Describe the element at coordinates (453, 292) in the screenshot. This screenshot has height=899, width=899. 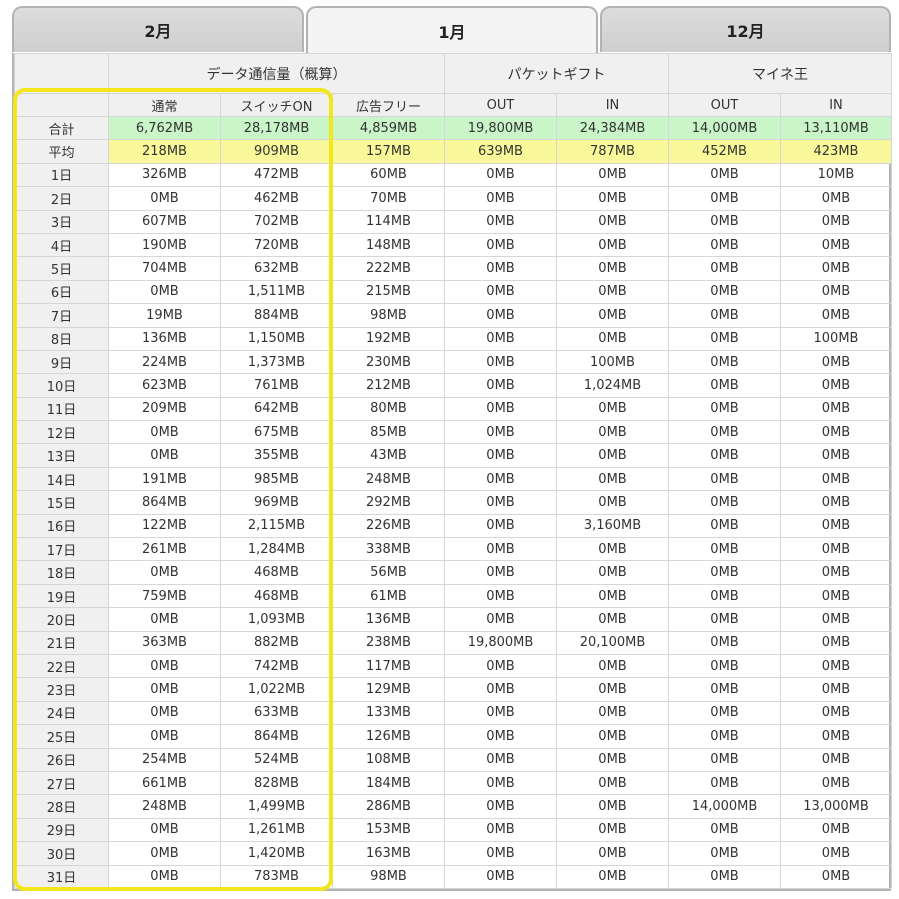
I see `day-row: 6日 0MB 1,511MB 215MB 0MB 0MB 0MB 0MB` at that location.